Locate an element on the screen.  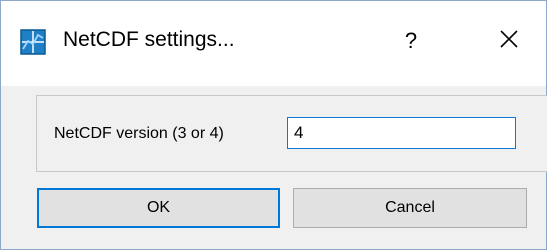
close-button is located at coordinates (509, 41).